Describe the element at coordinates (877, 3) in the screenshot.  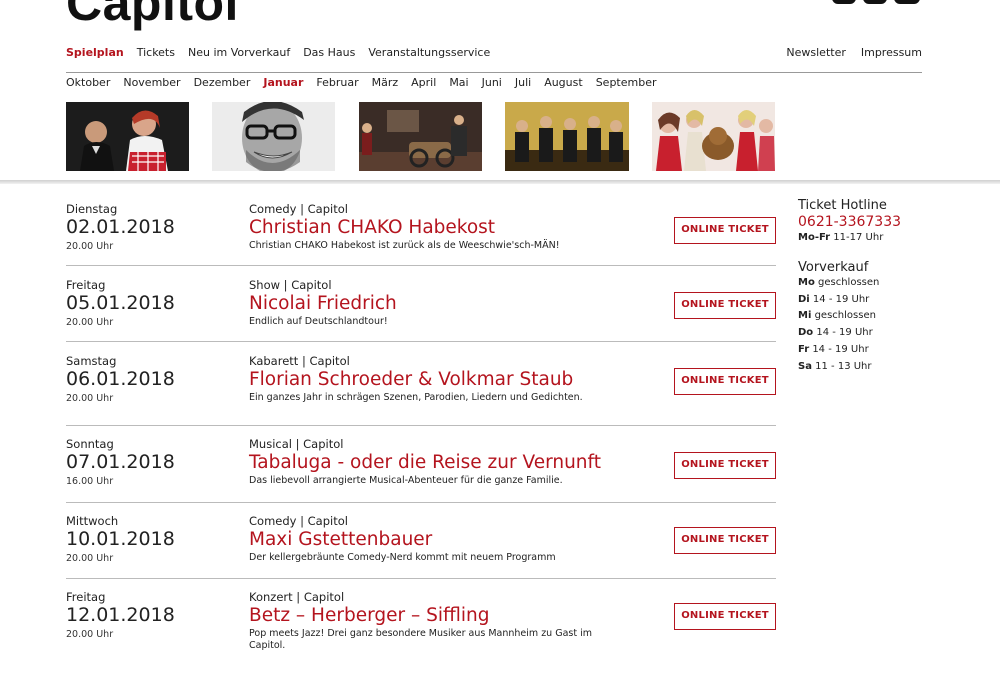
I see `partner-logo` at that location.